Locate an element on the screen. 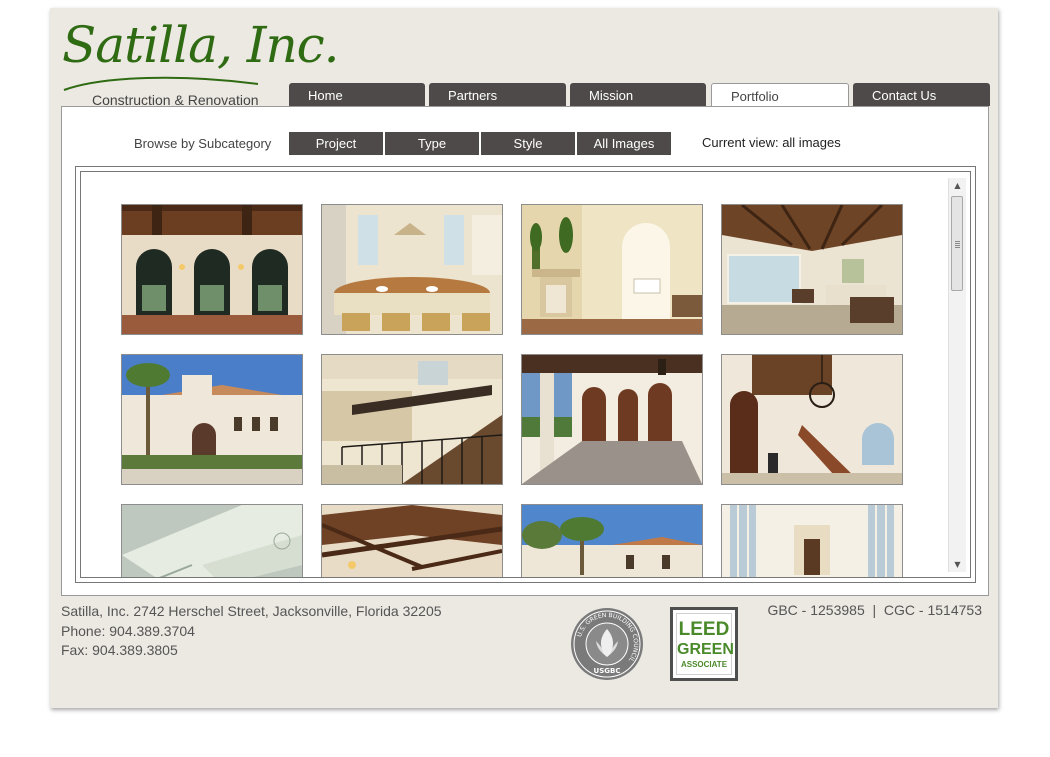 The width and height of the screenshot is (1050, 757). usgbc-seal-icon: U.S. GREEN BUILDING COUNCIL USGBC is located at coordinates (607, 644).